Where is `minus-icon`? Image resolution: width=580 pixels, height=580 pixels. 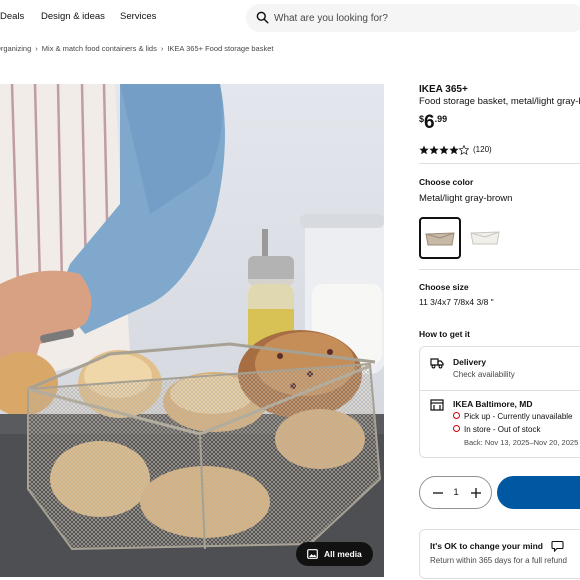
minus-icon is located at coordinates (438, 493).